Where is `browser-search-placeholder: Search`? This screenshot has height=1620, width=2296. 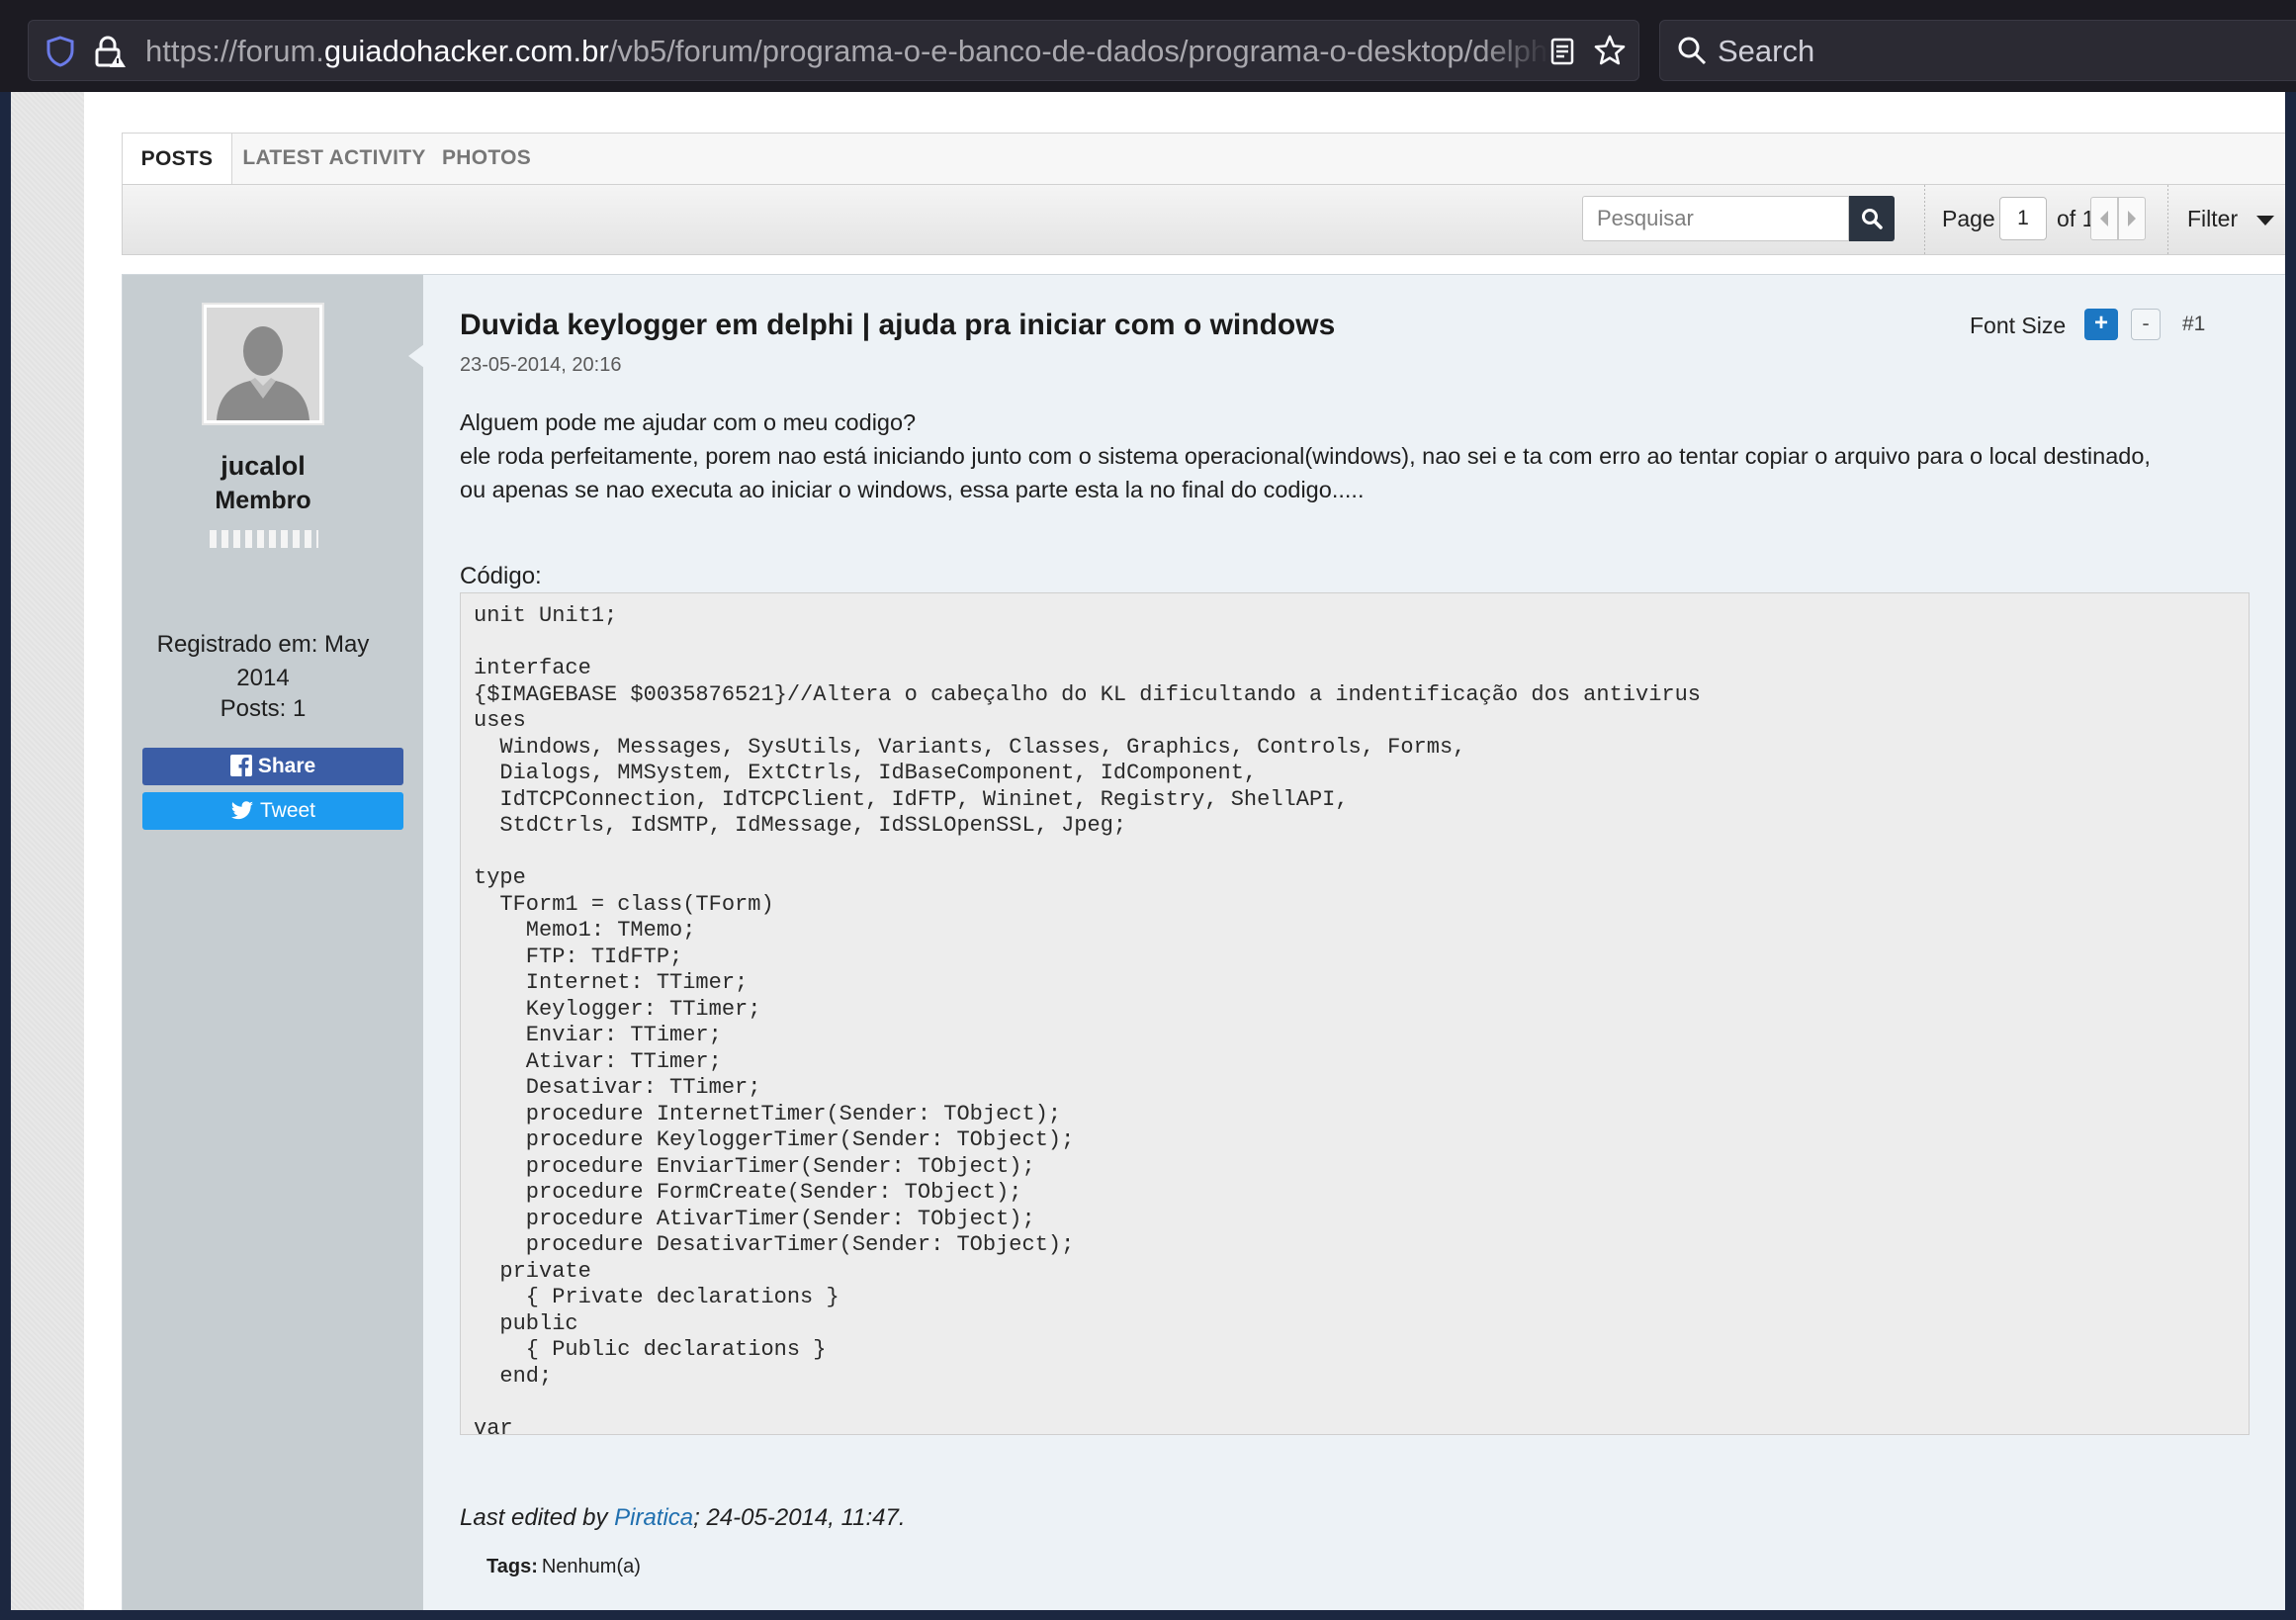 browser-search-placeholder: Search is located at coordinates (1766, 51).